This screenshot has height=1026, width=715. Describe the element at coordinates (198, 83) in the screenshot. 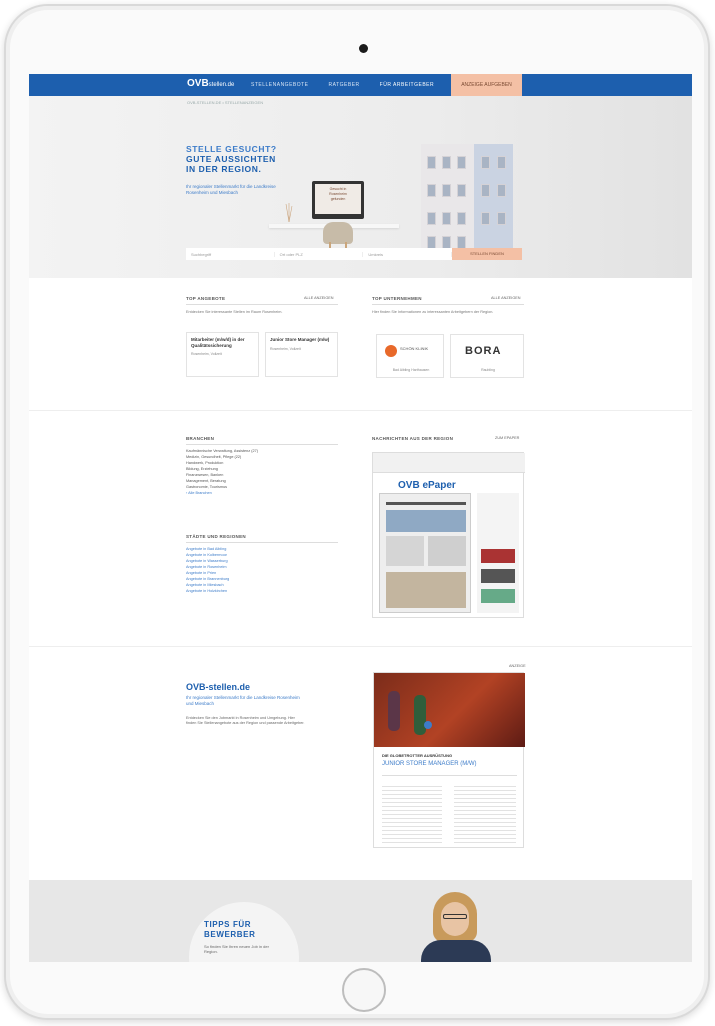

I see `logo-text: OVB` at that location.